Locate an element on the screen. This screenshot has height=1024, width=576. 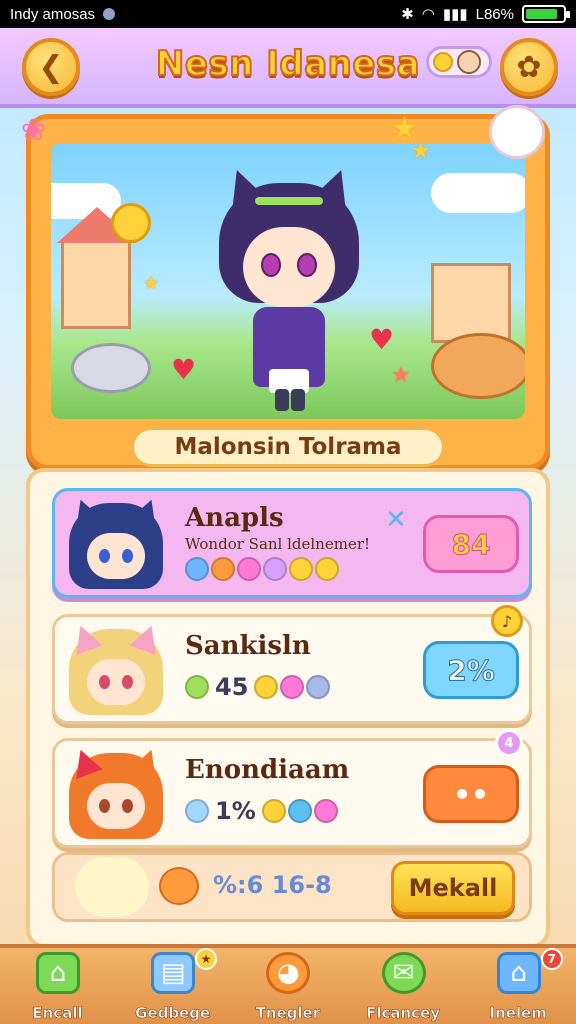
nav-label: Tnegler is located at coordinates (288, 1013).